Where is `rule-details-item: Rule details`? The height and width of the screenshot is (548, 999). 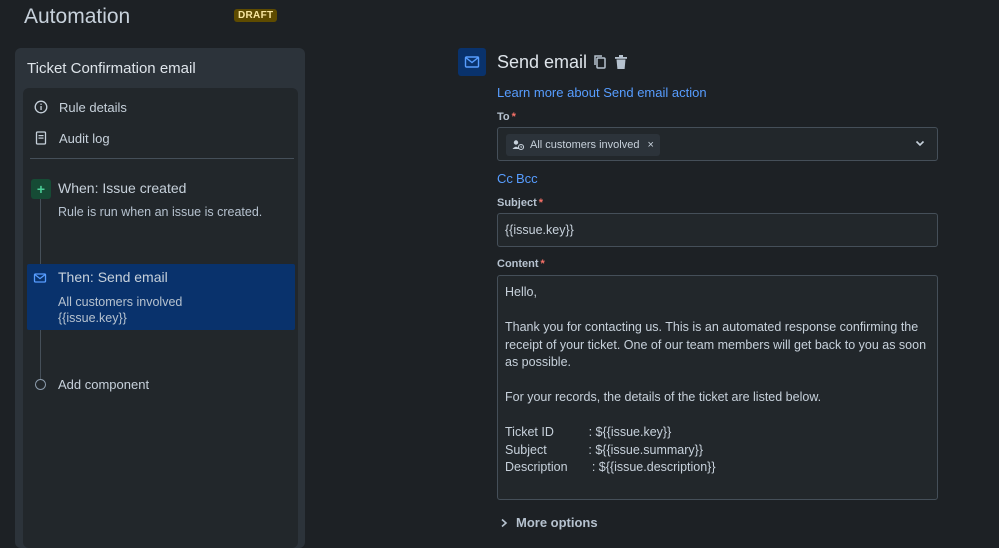
rule-details-item: Rule details is located at coordinates (153, 107).